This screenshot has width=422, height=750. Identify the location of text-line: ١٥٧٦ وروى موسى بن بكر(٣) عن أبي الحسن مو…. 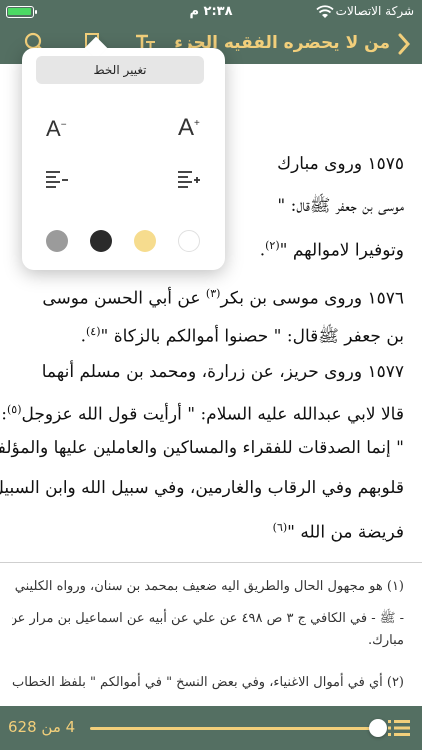
(223, 298).